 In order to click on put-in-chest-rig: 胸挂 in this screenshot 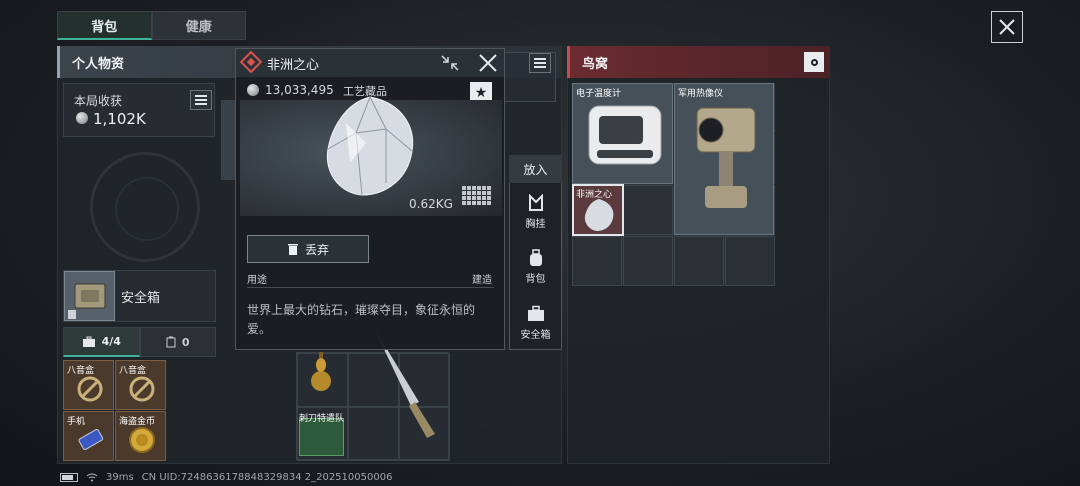, I will do `click(535, 212)`.